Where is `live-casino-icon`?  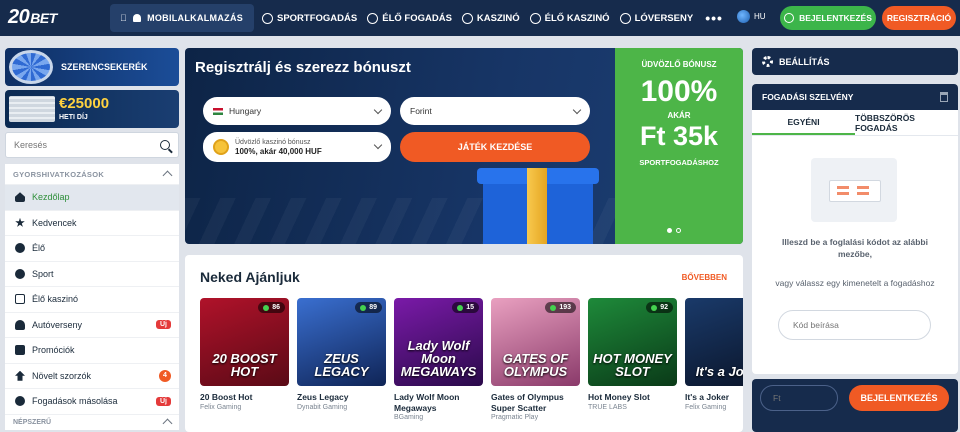 live-casino-icon is located at coordinates (535, 18).